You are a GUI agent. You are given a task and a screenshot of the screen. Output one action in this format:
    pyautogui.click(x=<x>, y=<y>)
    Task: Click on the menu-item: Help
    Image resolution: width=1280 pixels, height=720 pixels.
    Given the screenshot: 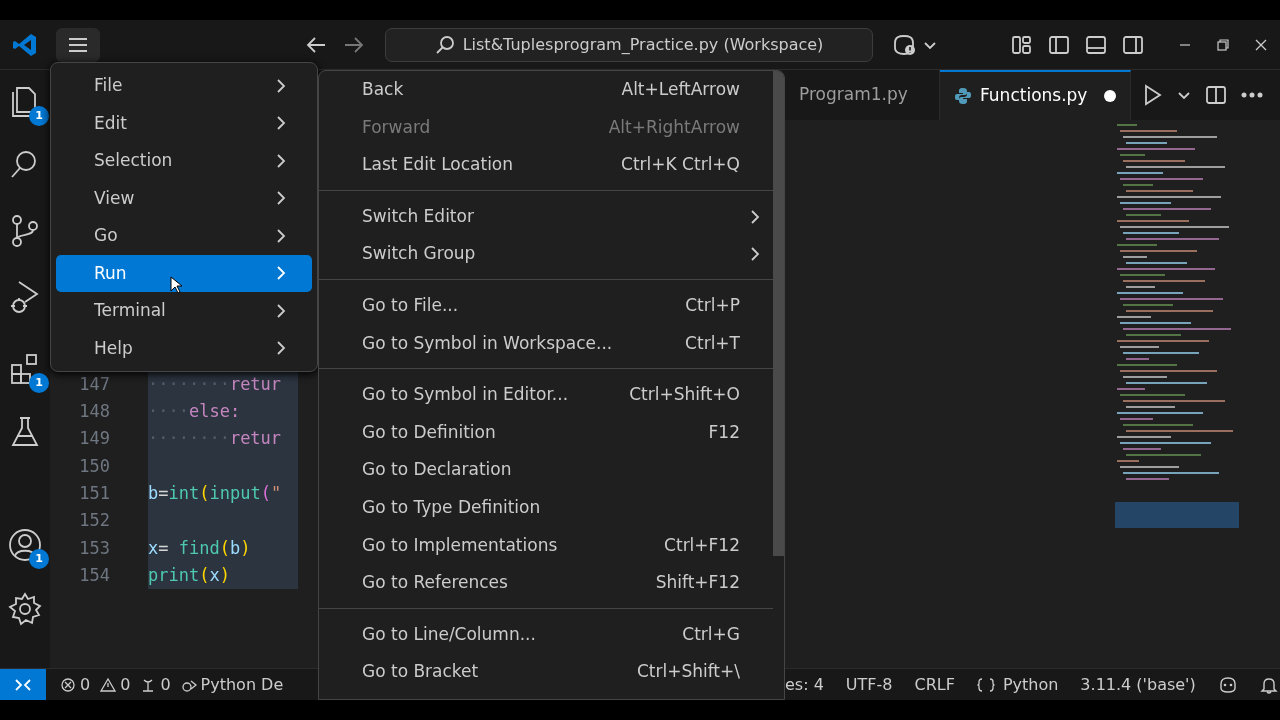 What is the action you would take?
    pyautogui.click(x=184, y=348)
    